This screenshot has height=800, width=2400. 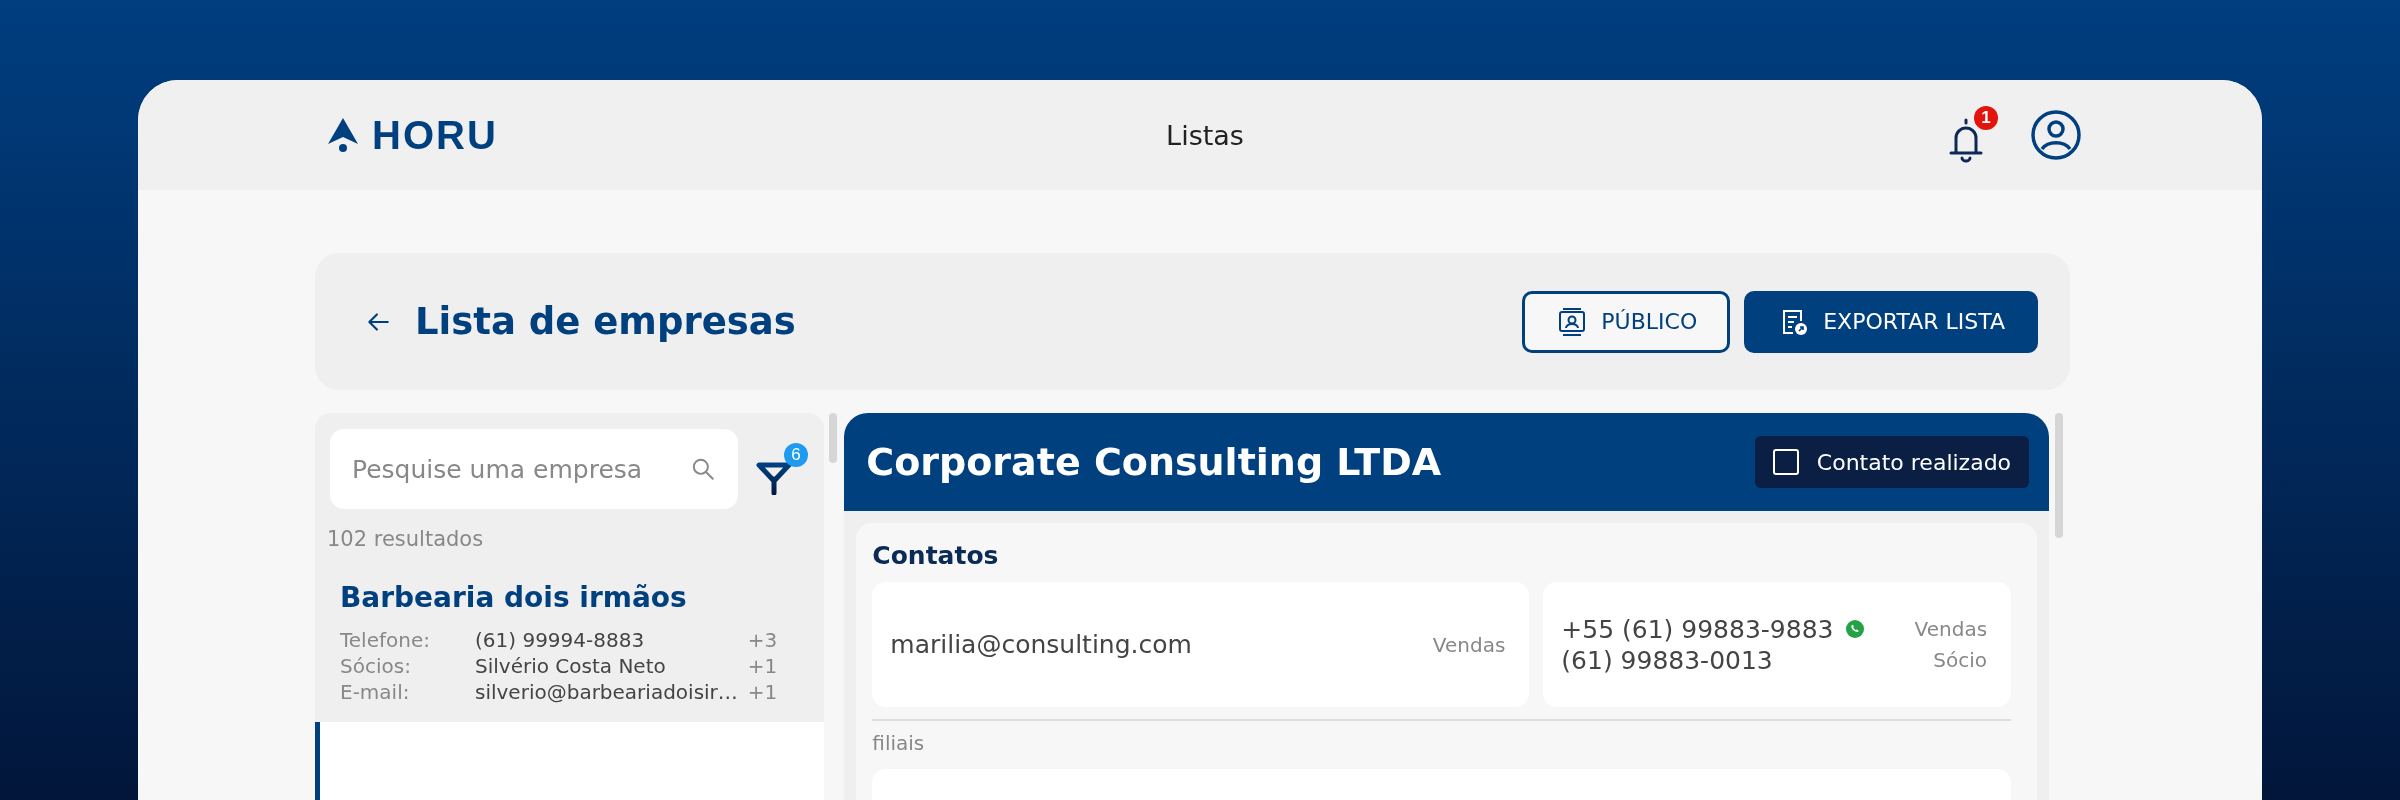 What do you see at coordinates (1855, 629) in the screenshot?
I see `whatsapp-icon` at bounding box center [1855, 629].